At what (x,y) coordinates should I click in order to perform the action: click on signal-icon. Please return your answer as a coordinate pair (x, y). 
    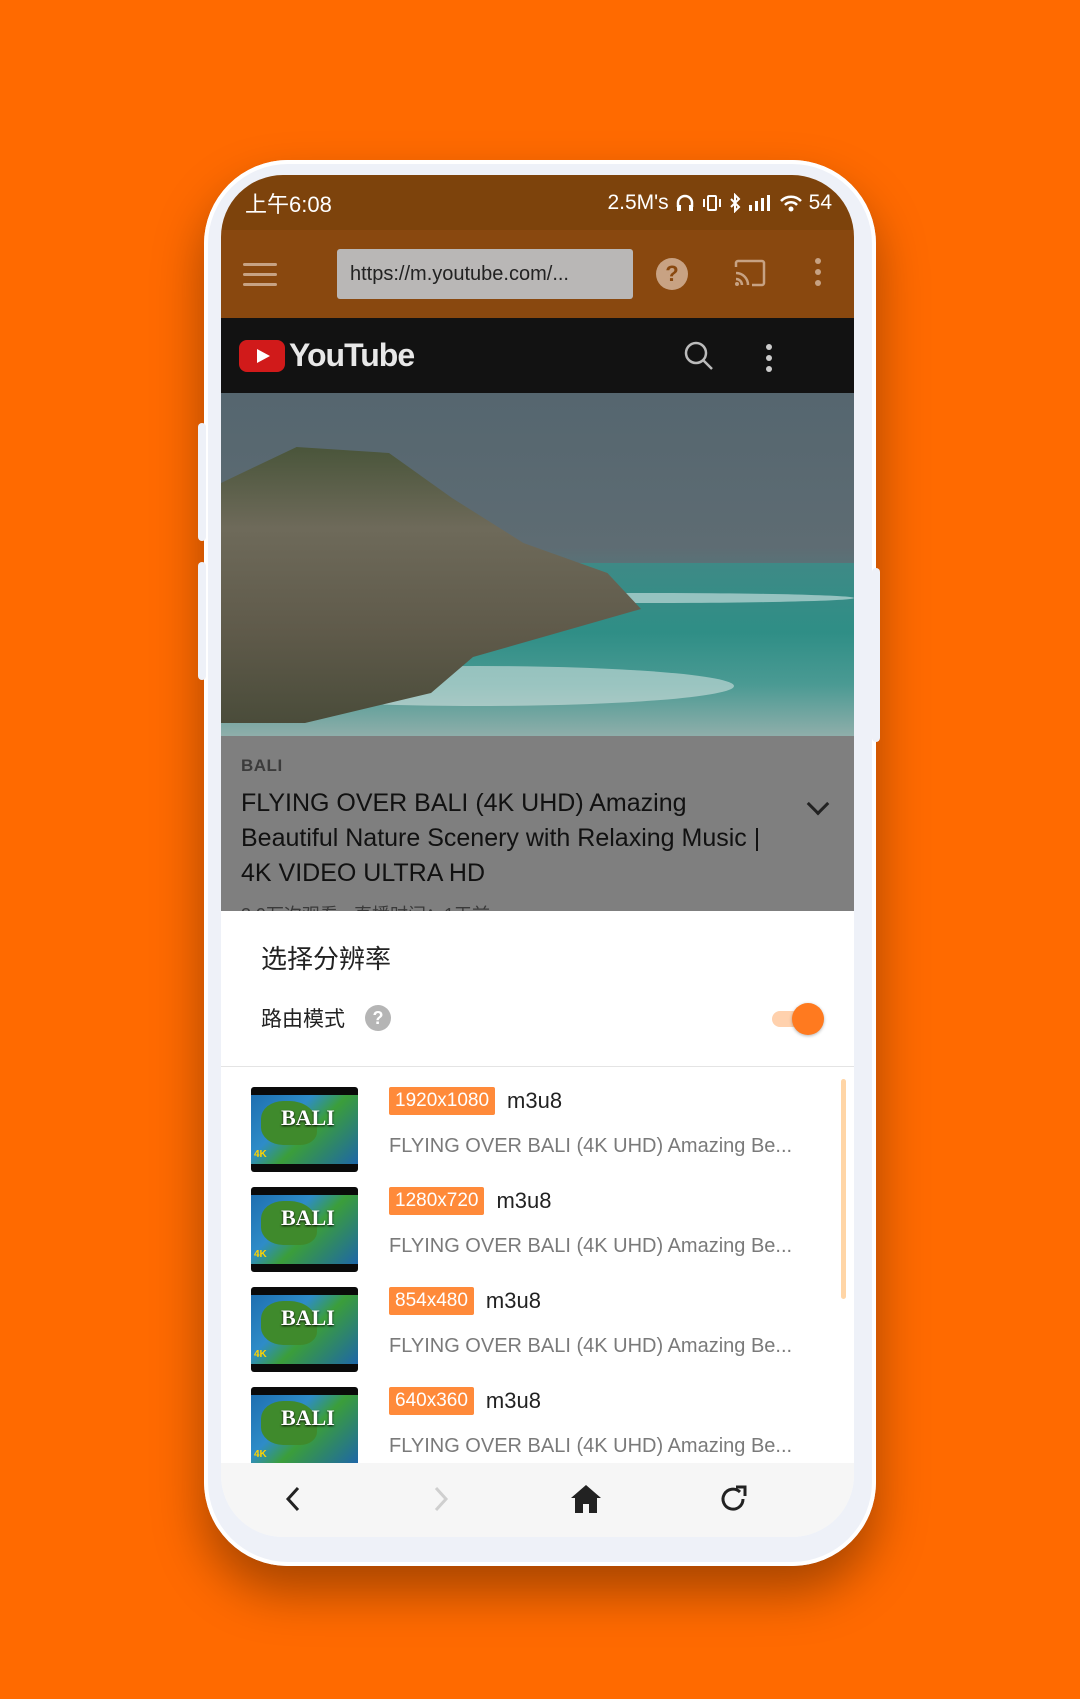
    Looking at the image, I should click on (759, 202).